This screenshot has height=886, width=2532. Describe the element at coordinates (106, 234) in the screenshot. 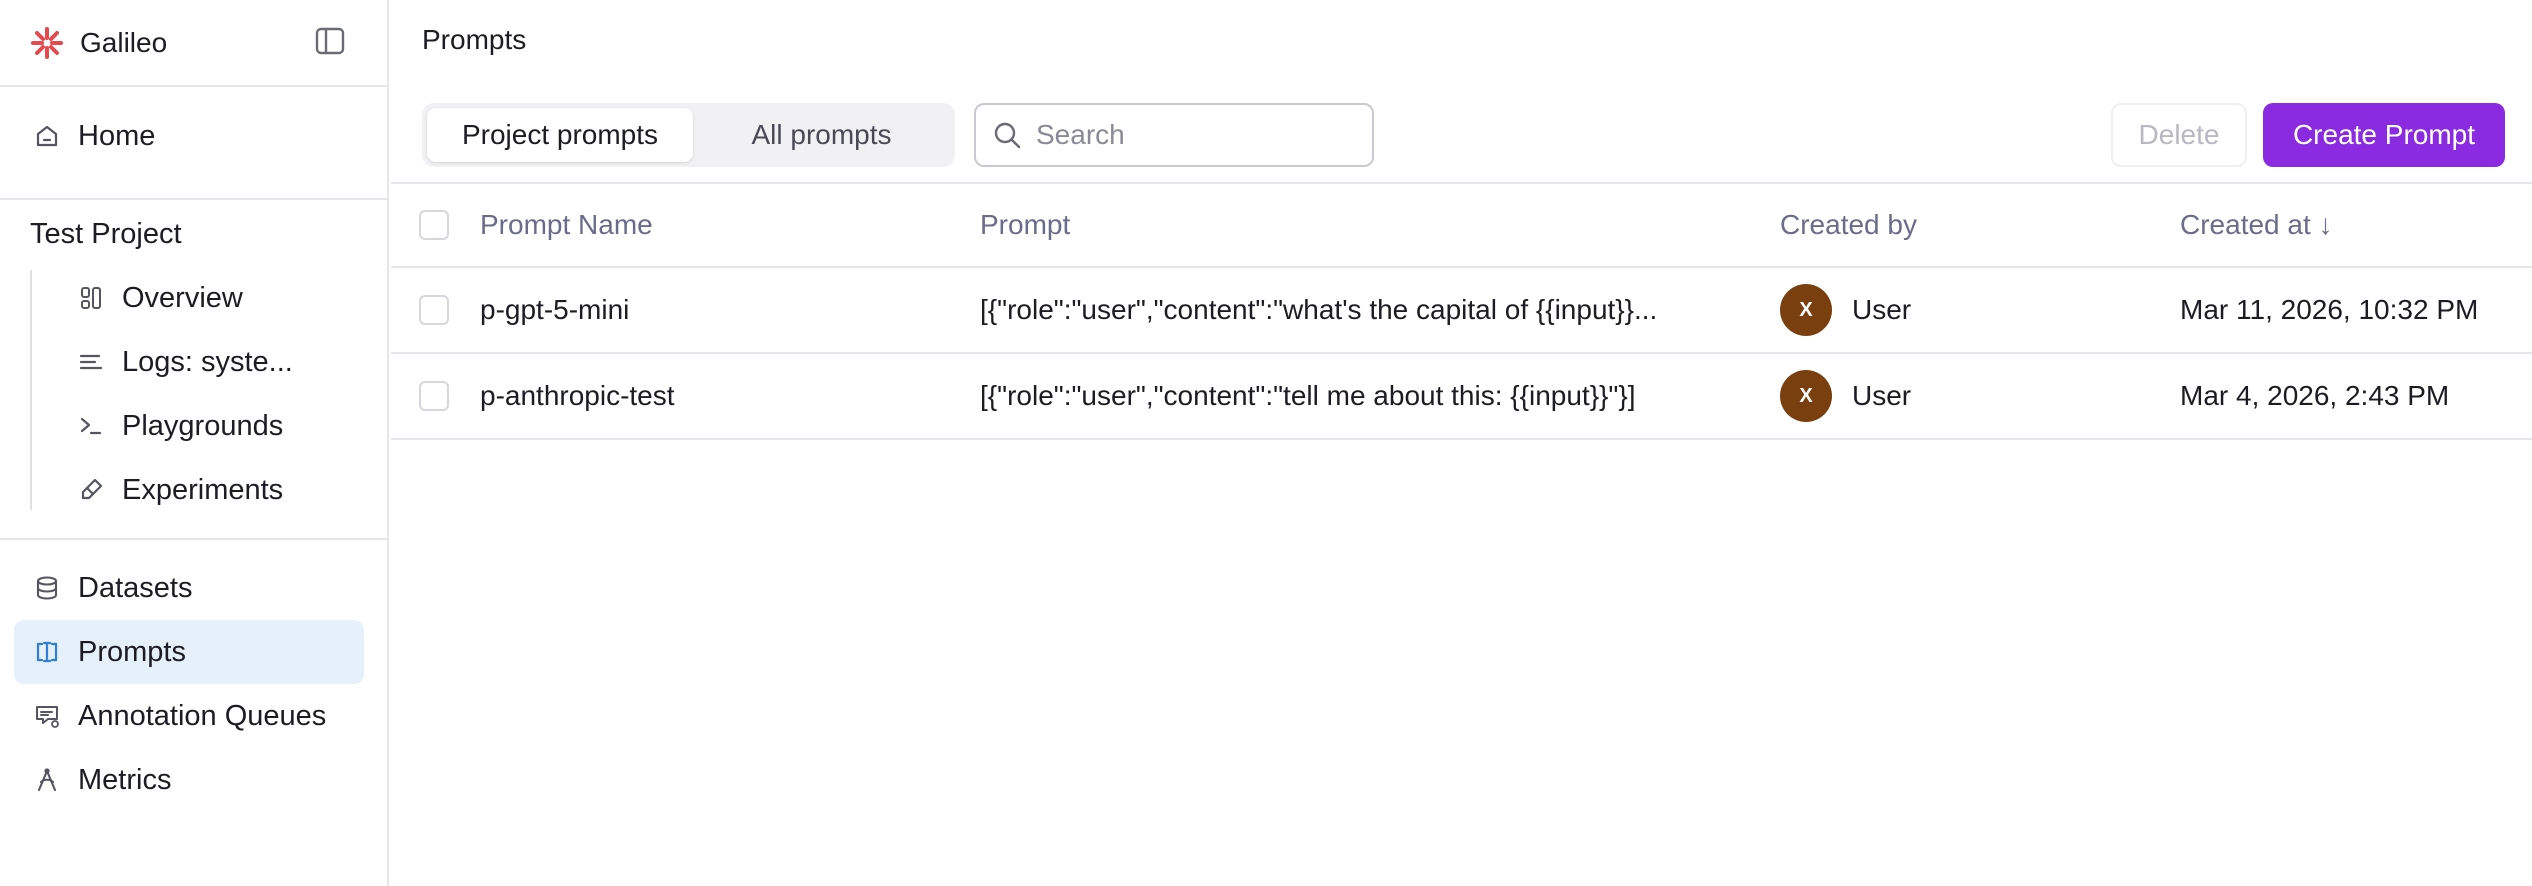

I see `project-title: Test Project` at that location.